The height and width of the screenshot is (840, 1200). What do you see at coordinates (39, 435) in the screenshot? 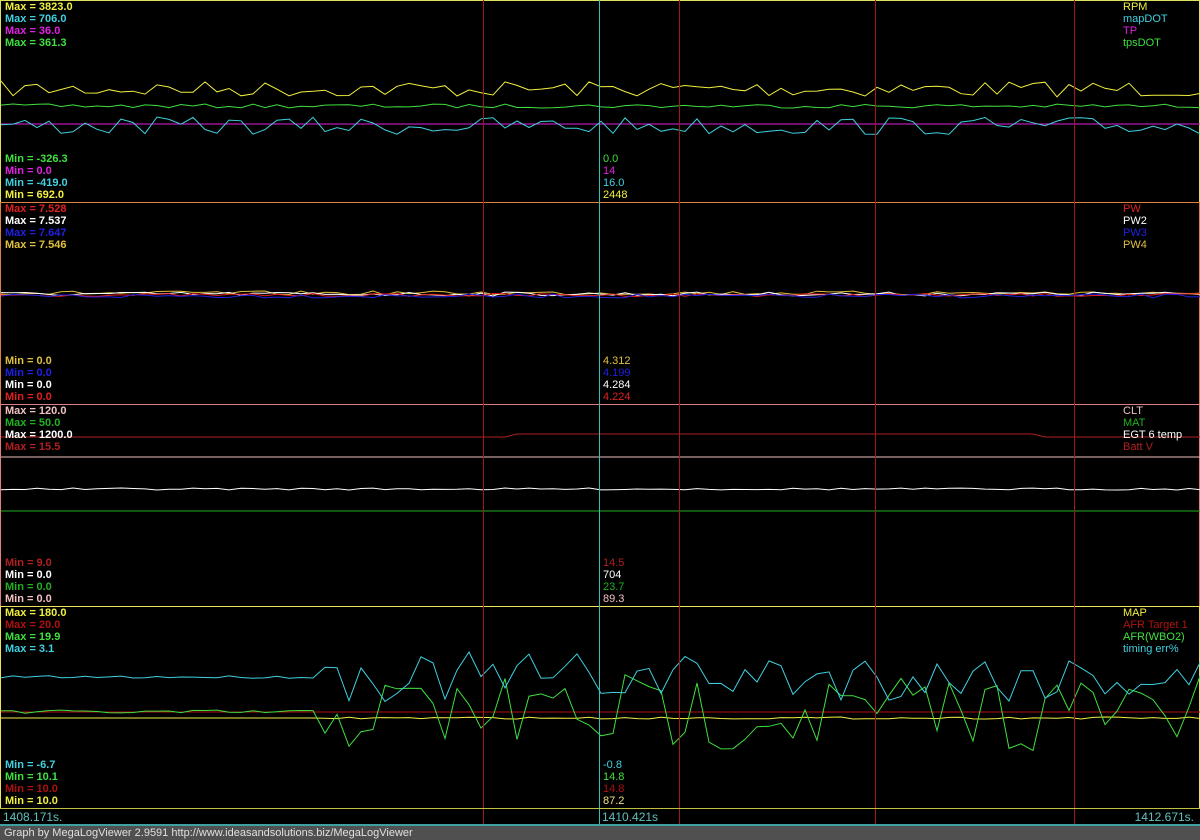
I see `max-label: Max = 1200.0` at bounding box center [39, 435].